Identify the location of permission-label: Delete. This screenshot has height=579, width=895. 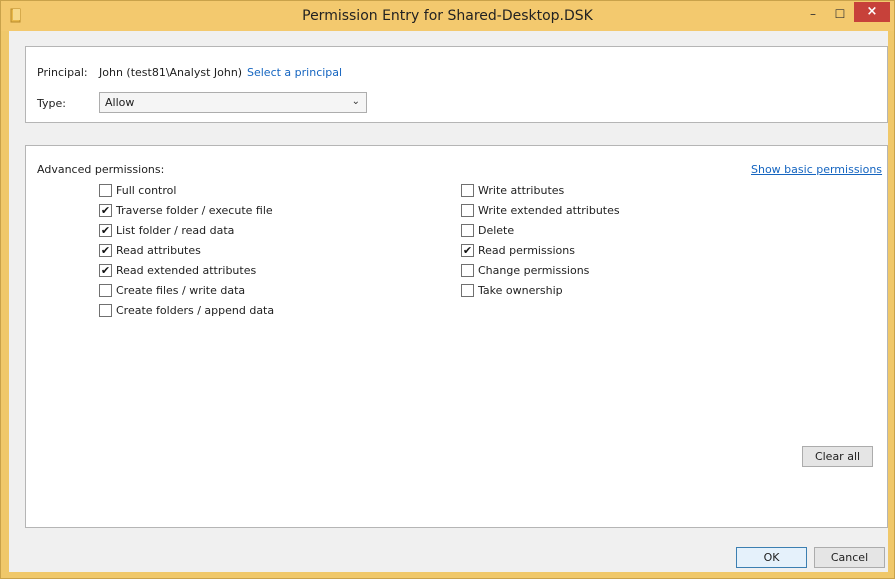
(496, 230).